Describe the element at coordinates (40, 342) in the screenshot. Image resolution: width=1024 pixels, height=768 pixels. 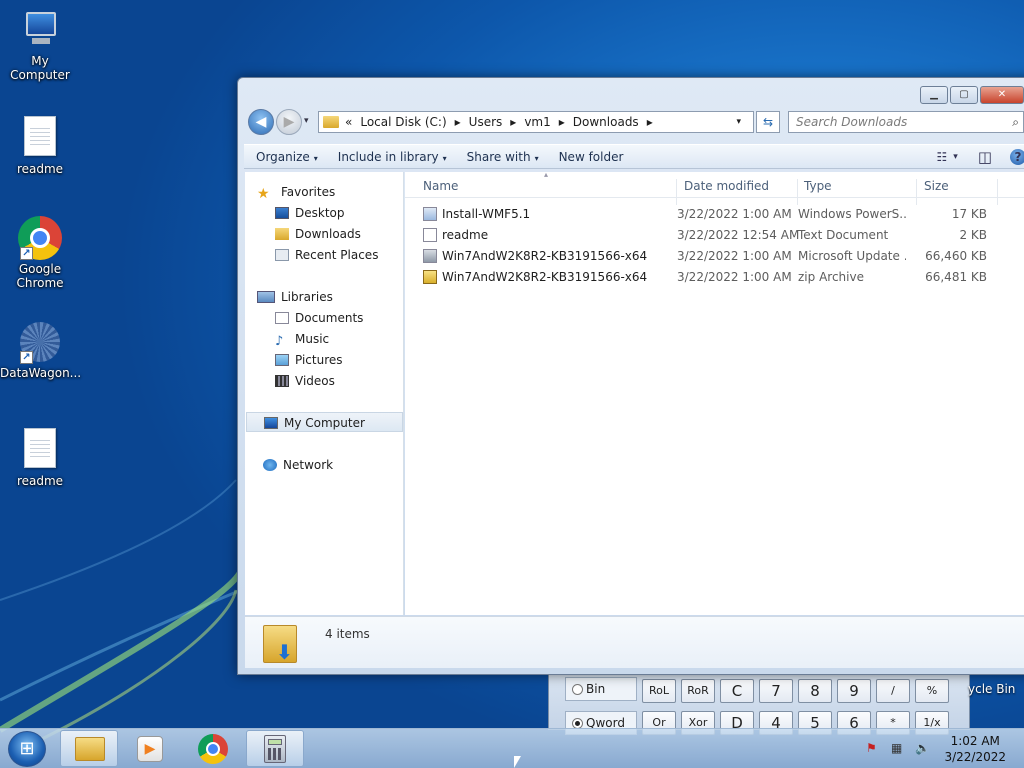
I see `datawagon-icon: ↗` at that location.